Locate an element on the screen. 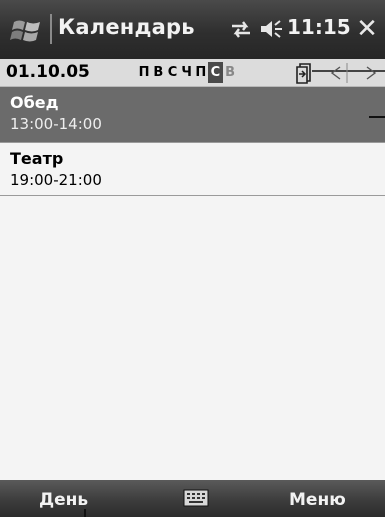  title-separator is located at coordinates (51, 29).